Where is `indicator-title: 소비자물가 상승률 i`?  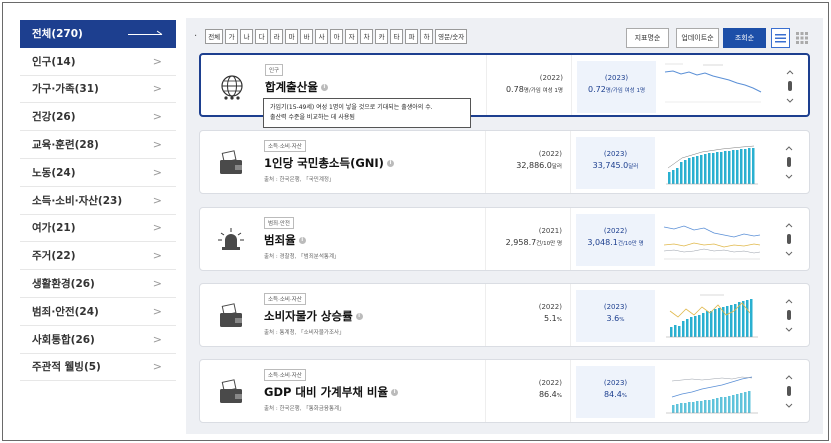 indicator-title: 소비자물가 상승률 i is located at coordinates (313, 316).